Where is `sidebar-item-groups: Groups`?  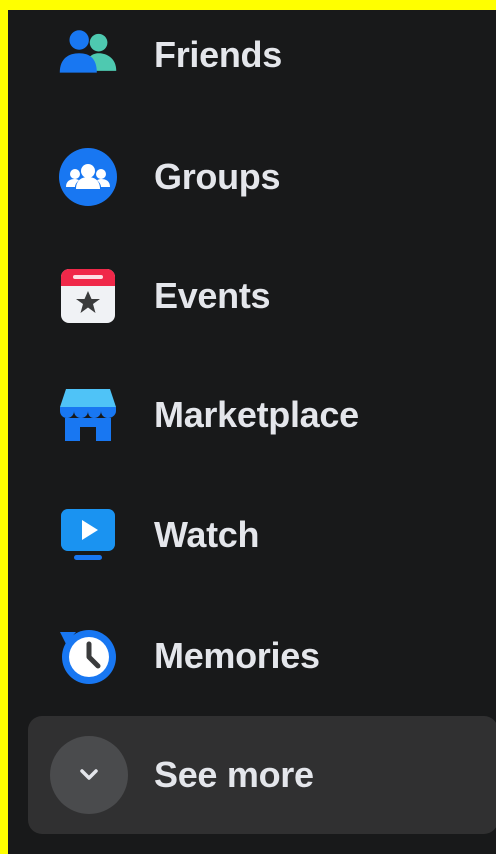
sidebar-item-groups: Groups is located at coordinates (262, 177).